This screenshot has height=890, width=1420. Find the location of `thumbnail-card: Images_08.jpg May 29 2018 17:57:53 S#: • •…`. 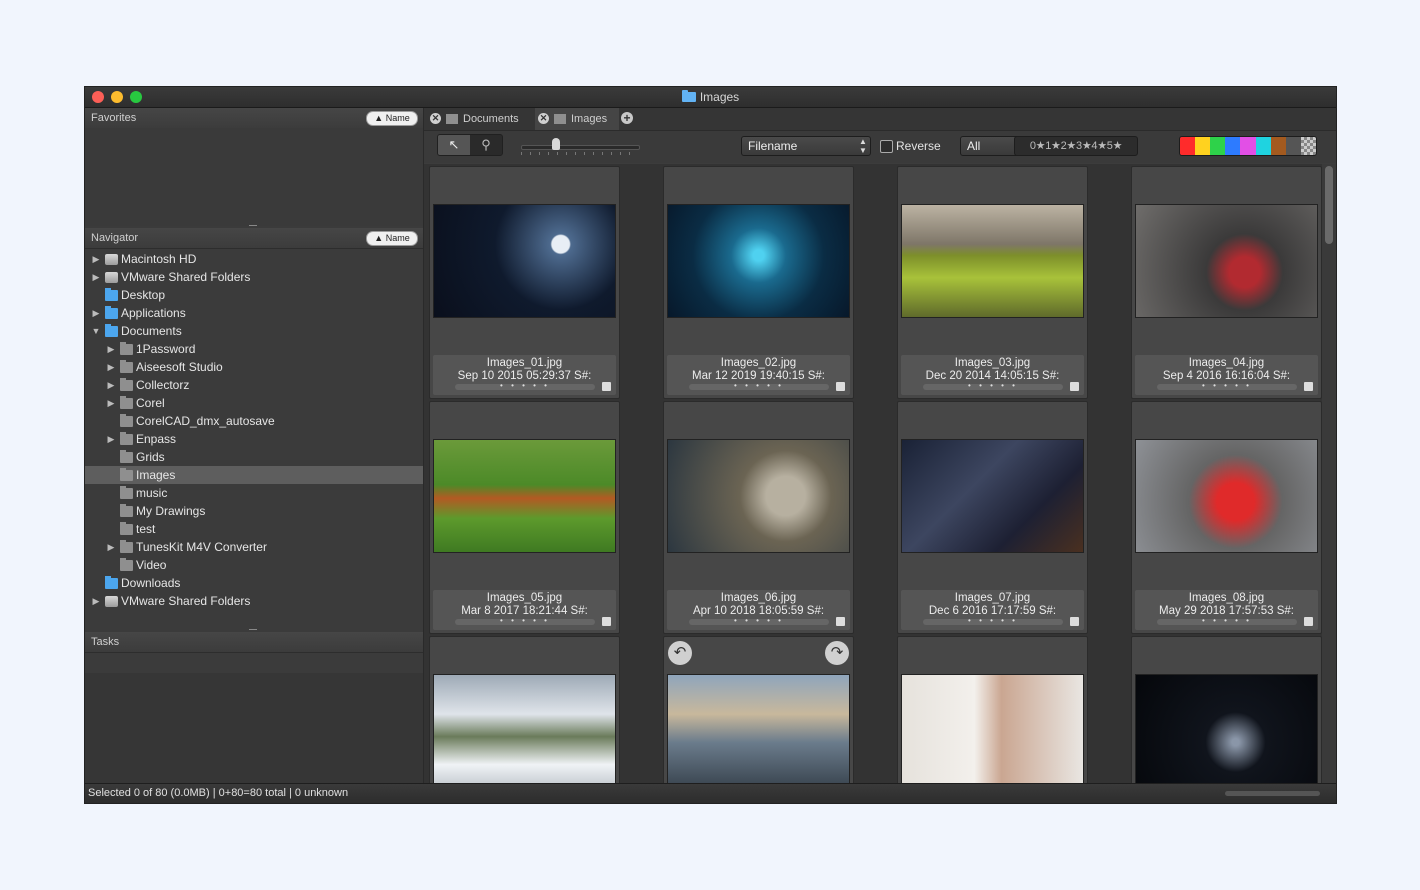

thumbnail-card: Images_08.jpg May 29 2018 17:57:53 S#: • •… is located at coordinates (1226, 517).